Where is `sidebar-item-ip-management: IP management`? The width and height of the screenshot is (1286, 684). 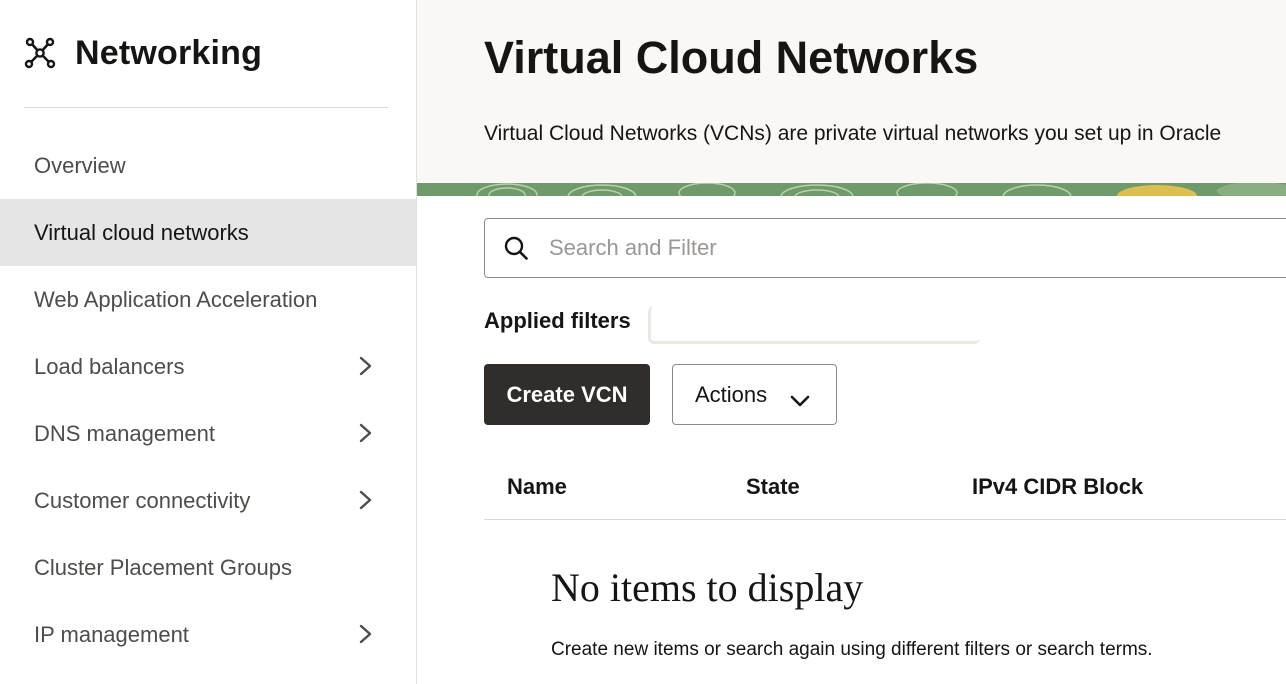
sidebar-item-ip-management: IP management is located at coordinates (208, 634).